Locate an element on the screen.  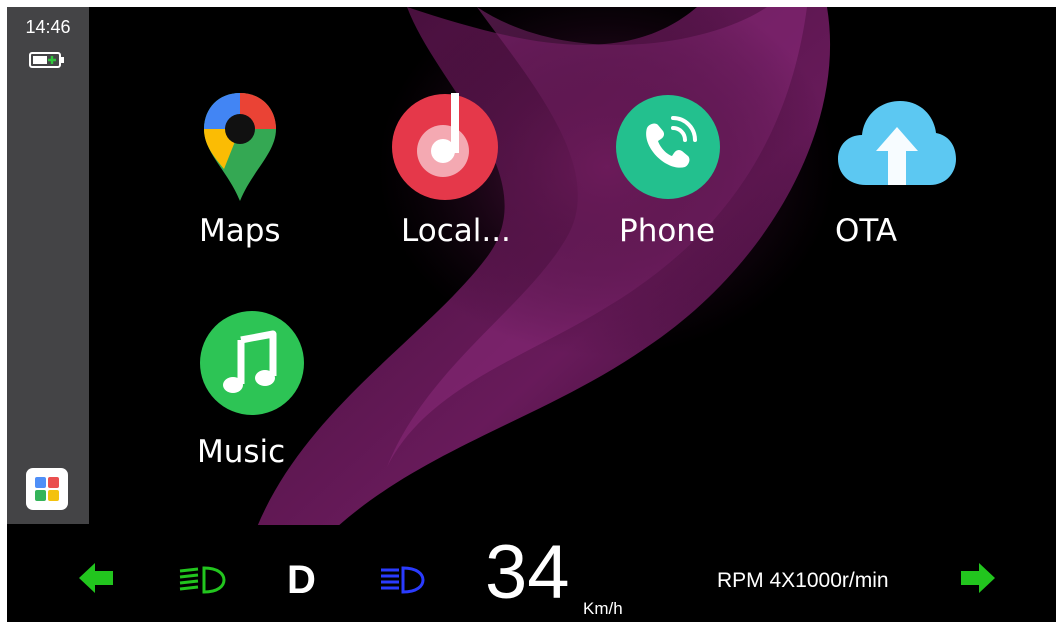
right-turn-signal-icon is located at coordinates (978, 578).